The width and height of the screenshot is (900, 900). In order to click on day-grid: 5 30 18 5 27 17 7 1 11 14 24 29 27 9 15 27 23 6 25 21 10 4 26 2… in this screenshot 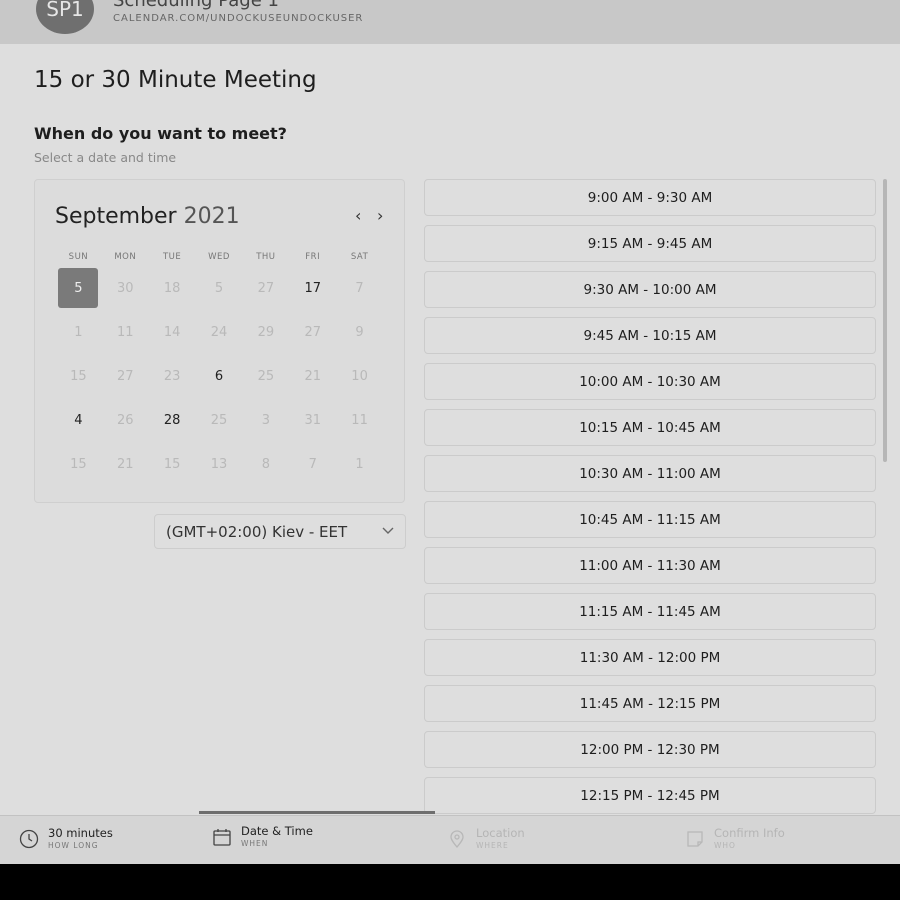, I will do `click(219, 376)`.